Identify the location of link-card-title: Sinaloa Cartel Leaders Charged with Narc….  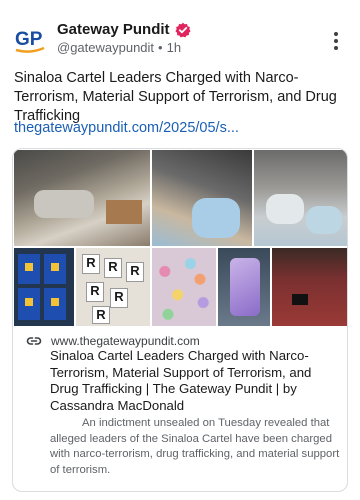
(195, 381).